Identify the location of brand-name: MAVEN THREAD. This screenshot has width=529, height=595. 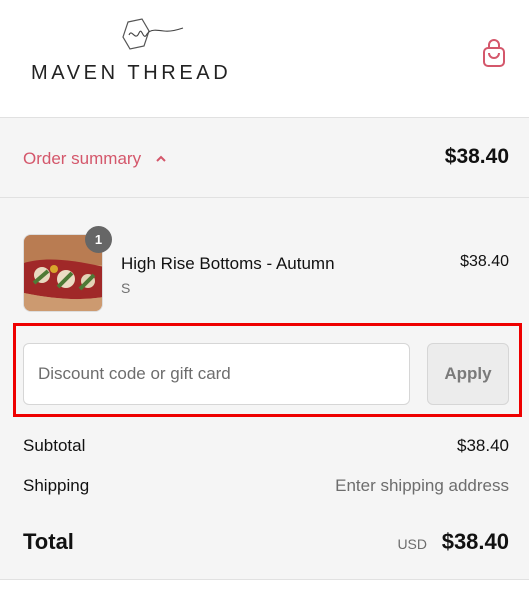
(131, 73).